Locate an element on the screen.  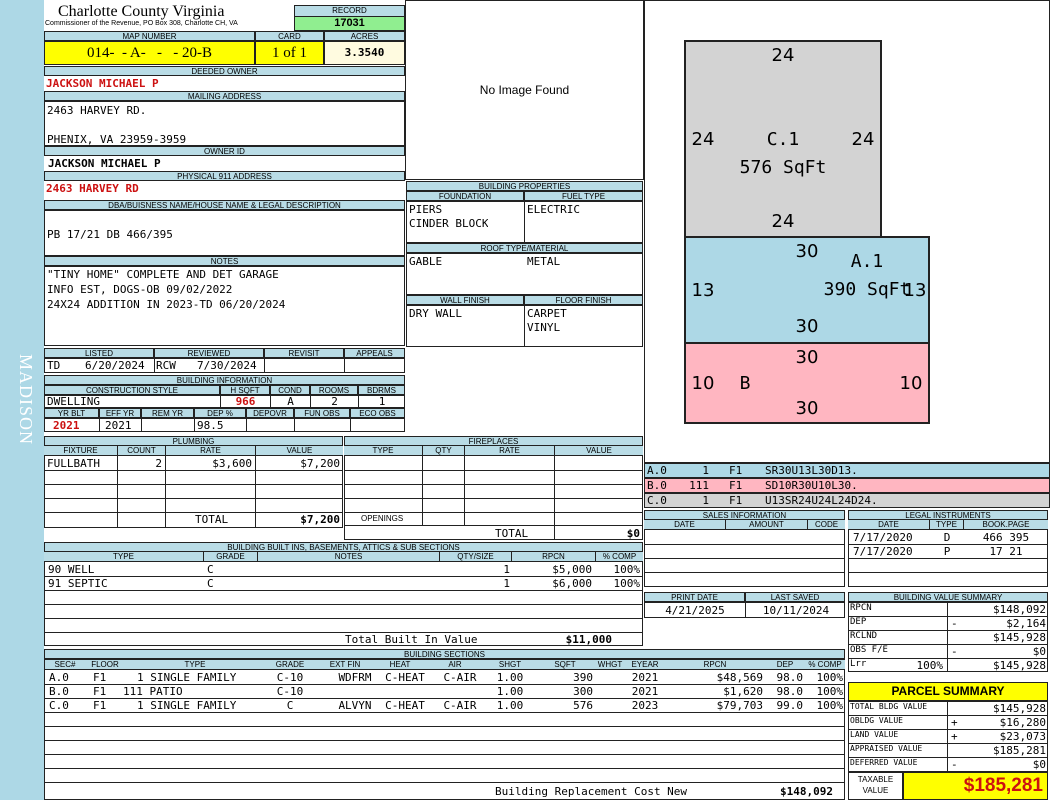
taxable-value: $185,281 is located at coordinates (975, 786).